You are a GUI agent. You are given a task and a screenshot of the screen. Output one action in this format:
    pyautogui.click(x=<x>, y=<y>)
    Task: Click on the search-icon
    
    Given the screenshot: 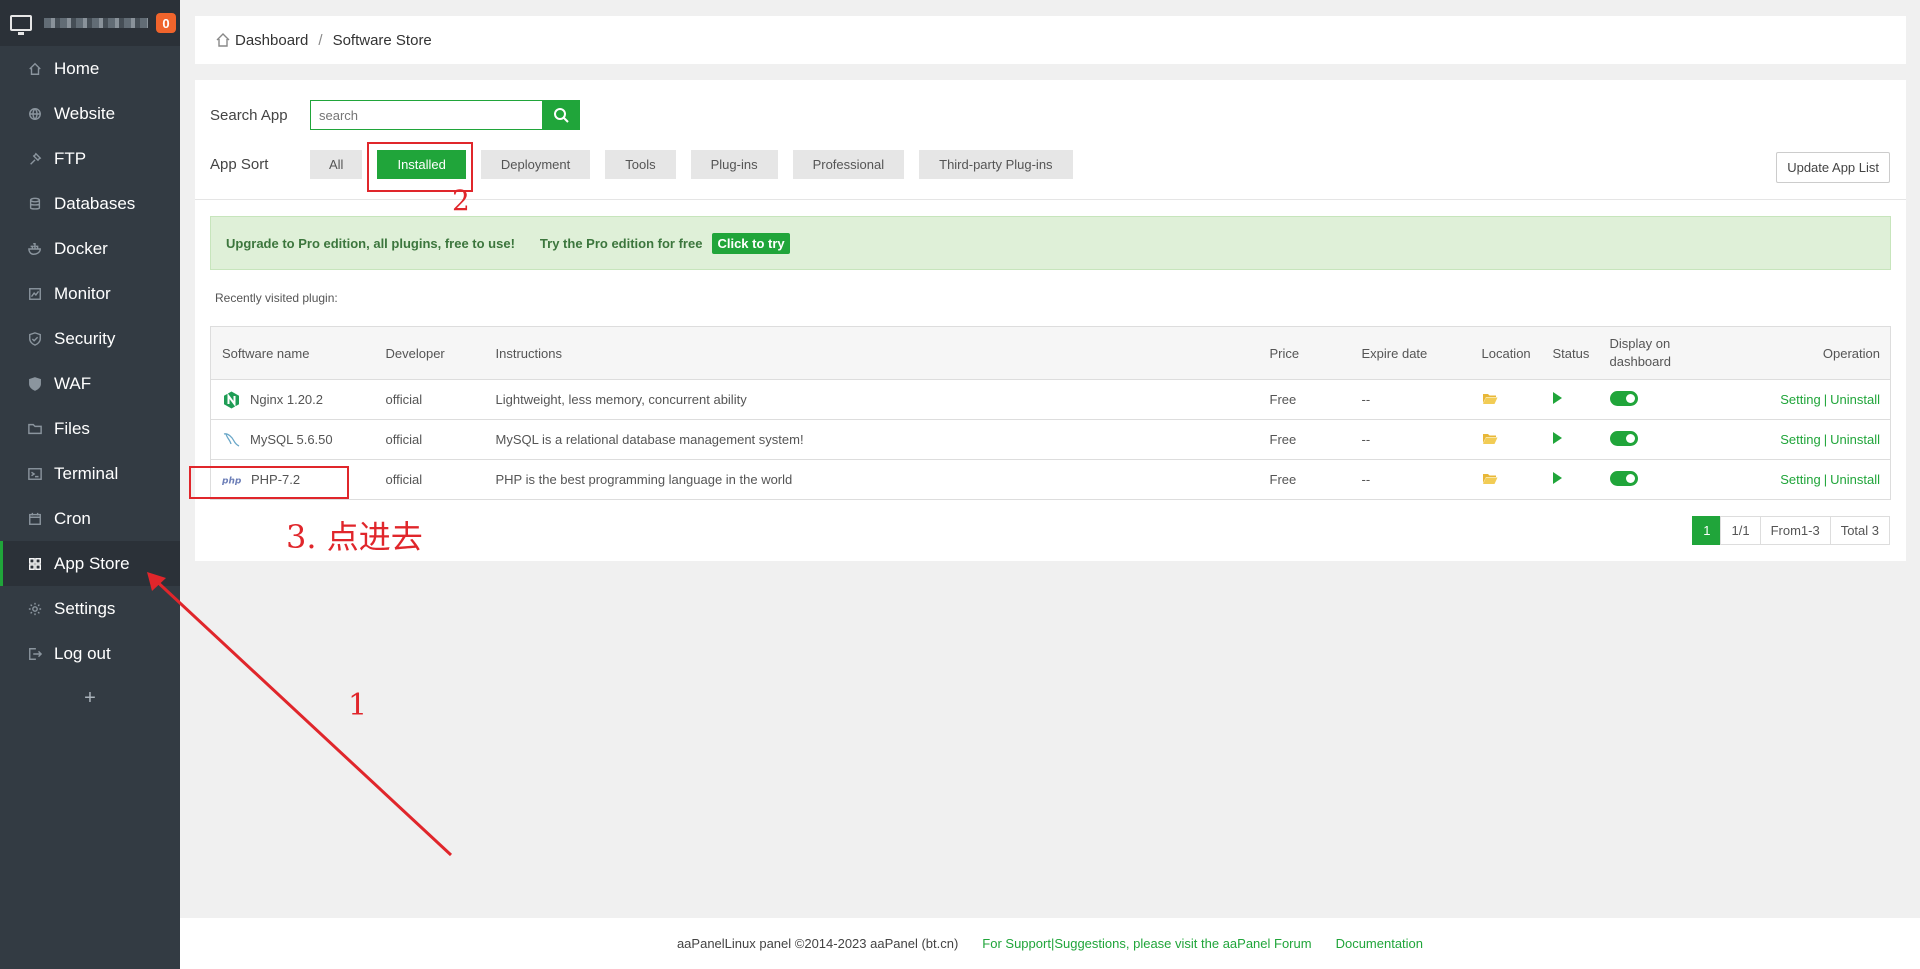 What is the action you would take?
    pyautogui.click(x=561, y=115)
    